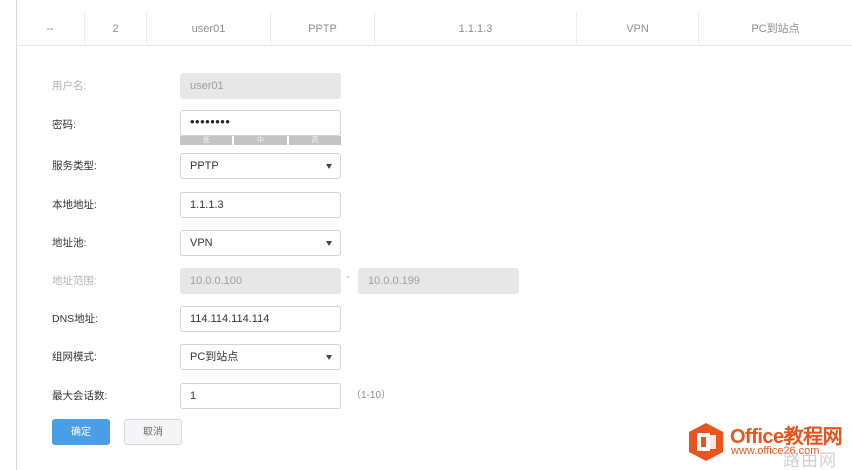 This screenshot has height=470, width=852. I want to click on service-type-select: PPTP, so click(260, 166).